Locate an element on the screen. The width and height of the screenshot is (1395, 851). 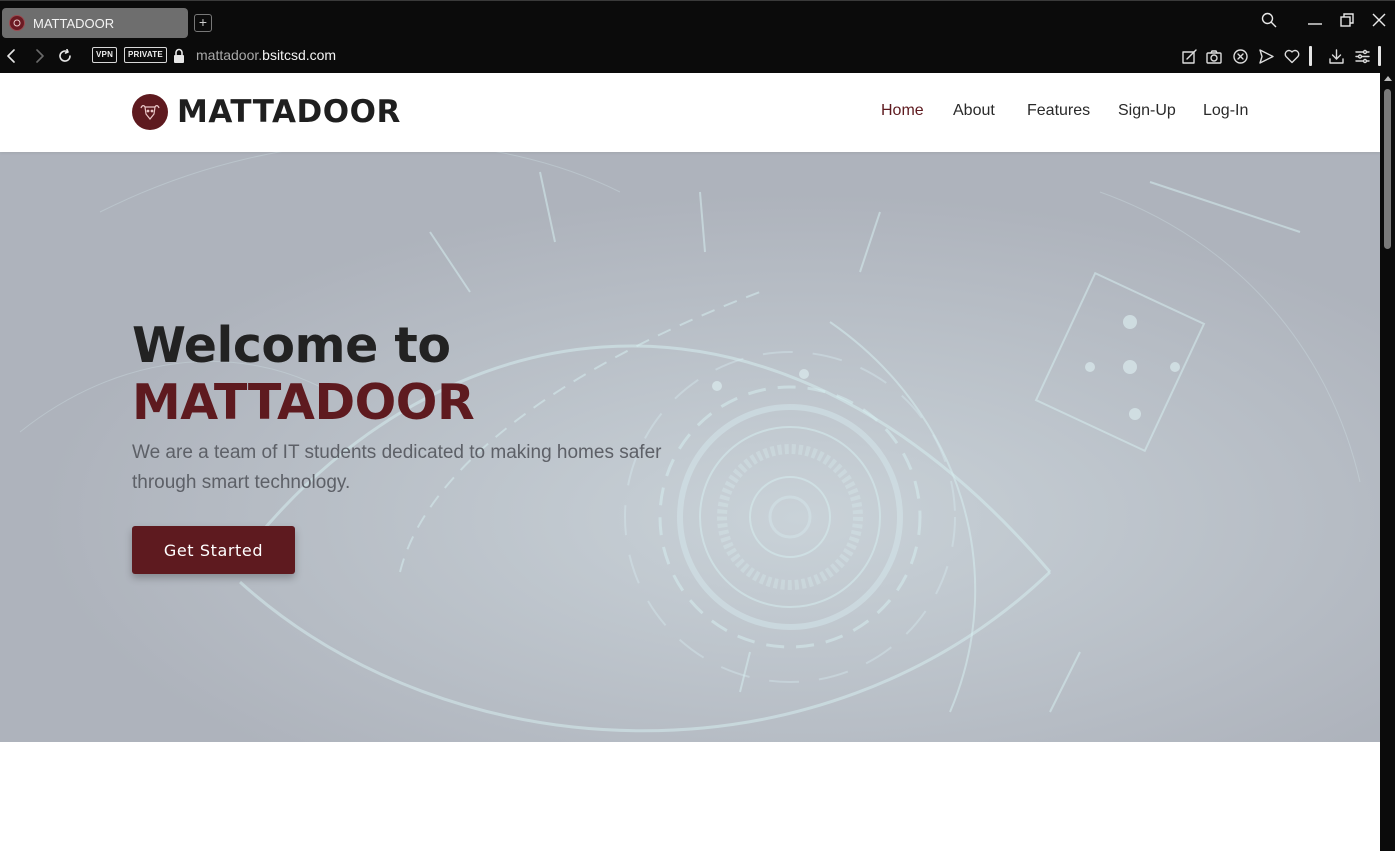
page-scrollbar is located at coordinates (1387, 462).